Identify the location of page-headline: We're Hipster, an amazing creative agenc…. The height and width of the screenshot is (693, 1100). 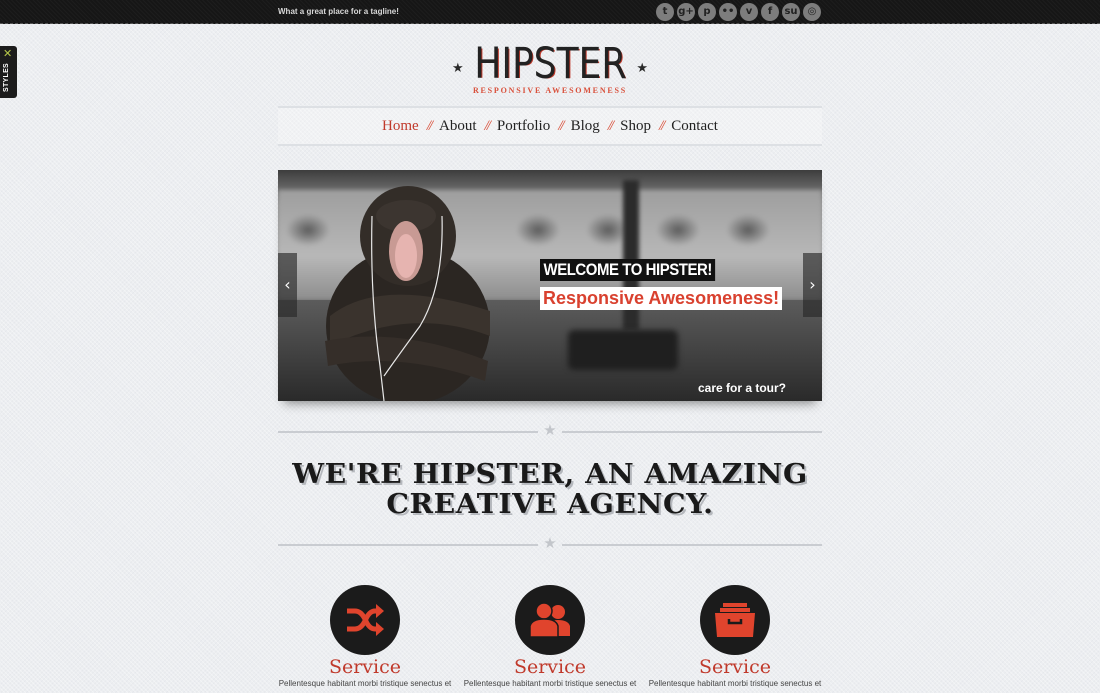
(549, 490).